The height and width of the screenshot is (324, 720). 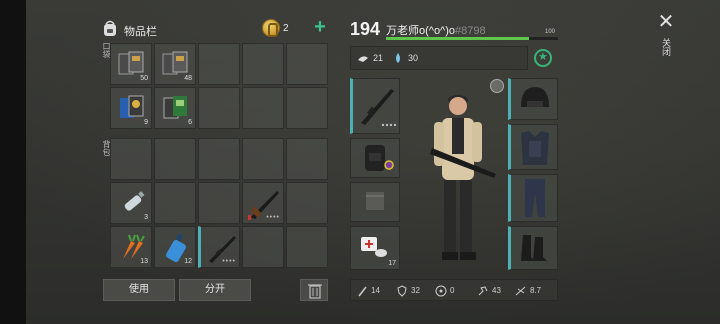 I want to click on player-id: #8798, so click(x=470, y=31).